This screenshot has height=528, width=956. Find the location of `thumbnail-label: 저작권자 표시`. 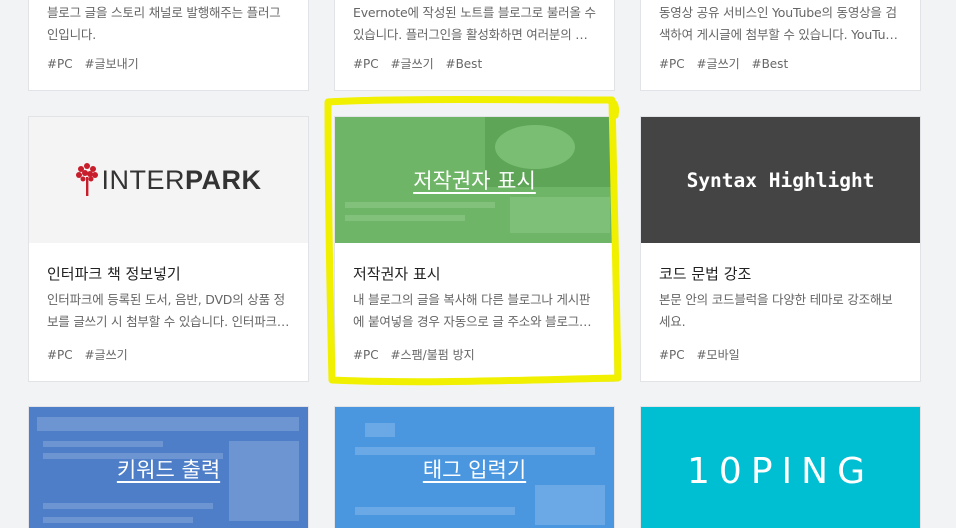

thumbnail-label: 저작권자 표시 is located at coordinates (474, 180).